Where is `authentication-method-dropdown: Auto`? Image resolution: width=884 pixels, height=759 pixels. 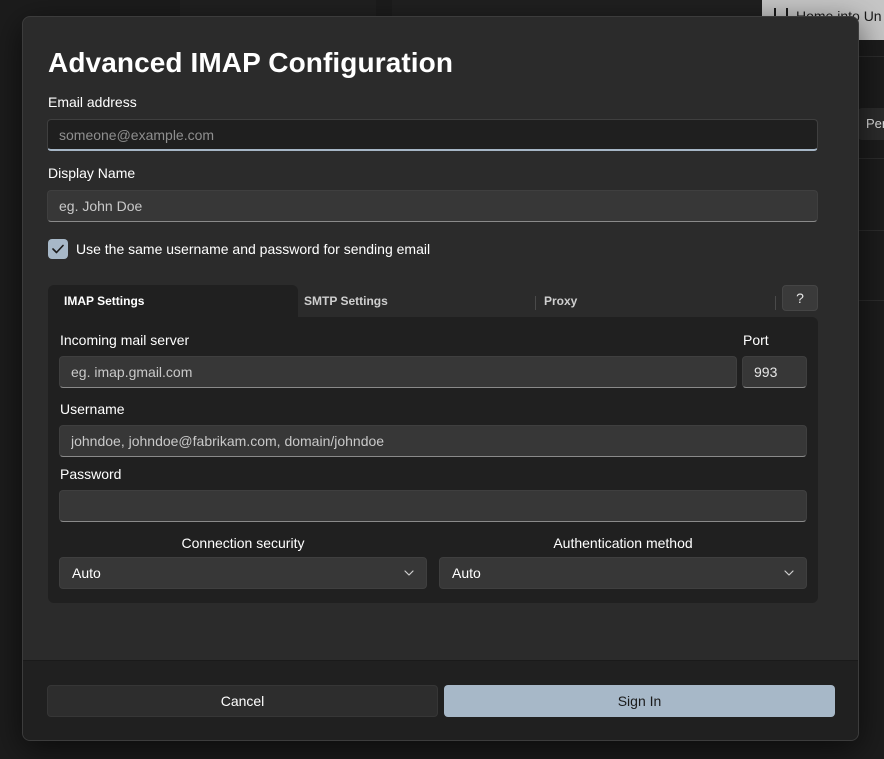 authentication-method-dropdown: Auto is located at coordinates (623, 573).